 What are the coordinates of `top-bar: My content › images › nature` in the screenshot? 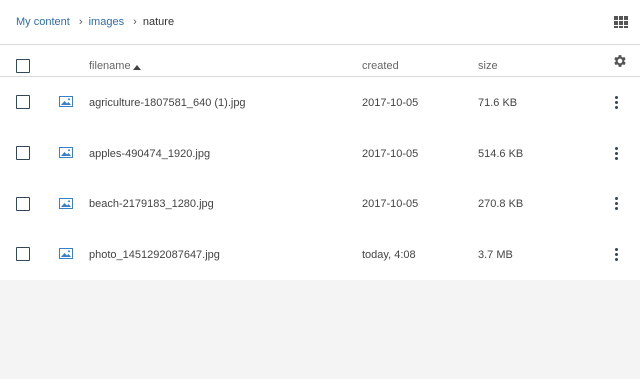 It's located at (320, 22).